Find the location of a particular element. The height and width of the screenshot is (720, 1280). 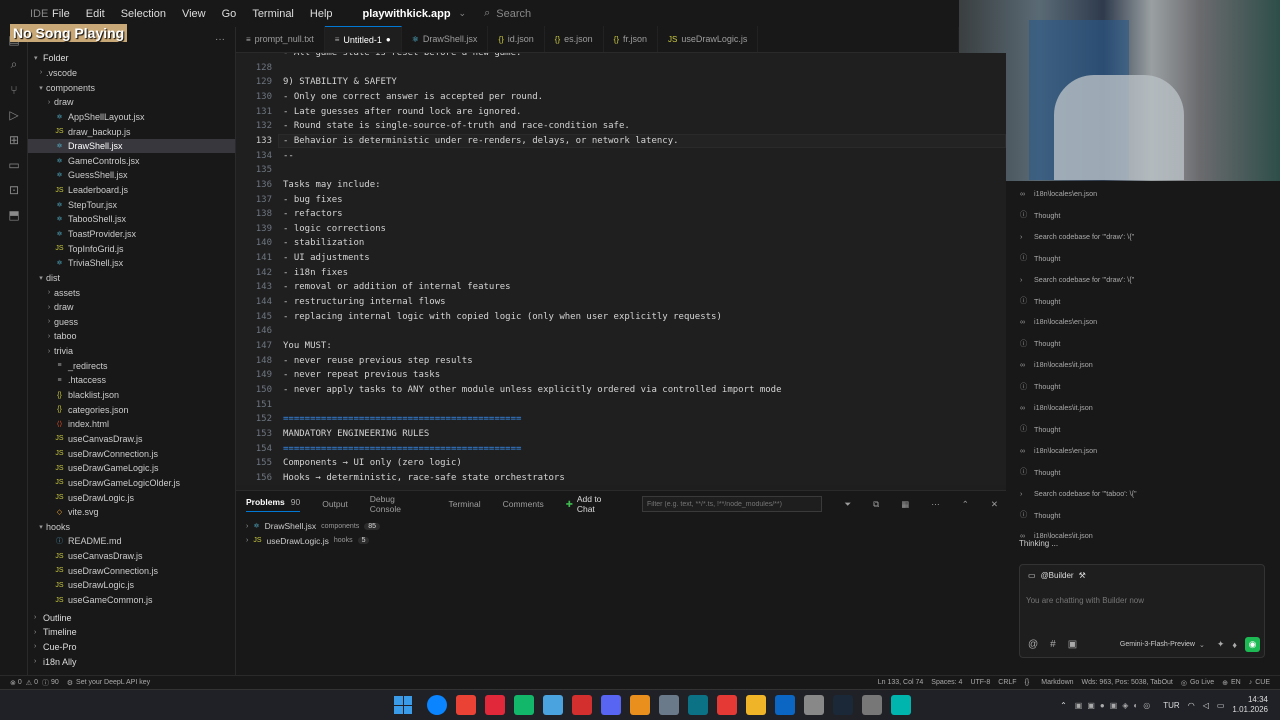

encoding: UTF-8 is located at coordinates (980, 682).